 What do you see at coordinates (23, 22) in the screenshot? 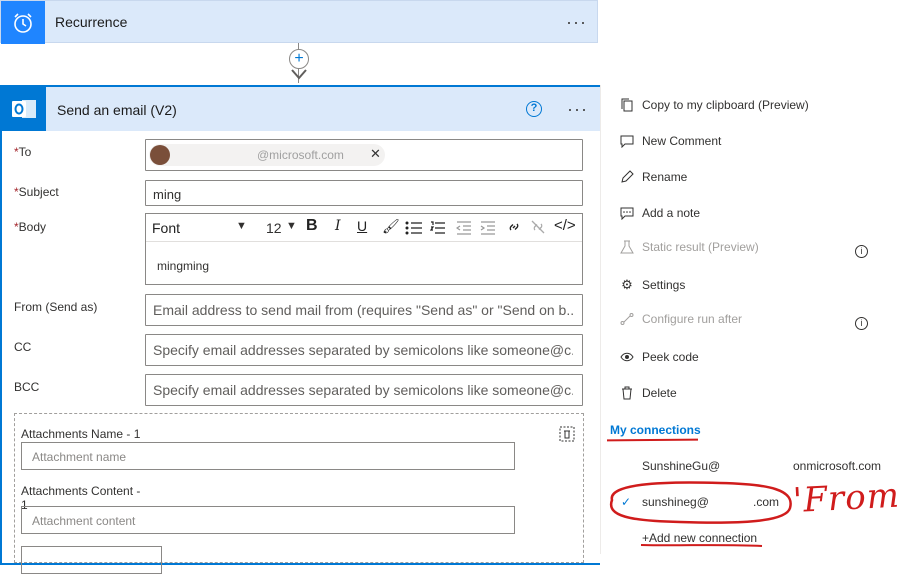
I see `alarm-clock-icon` at bounding box center [23, 22].